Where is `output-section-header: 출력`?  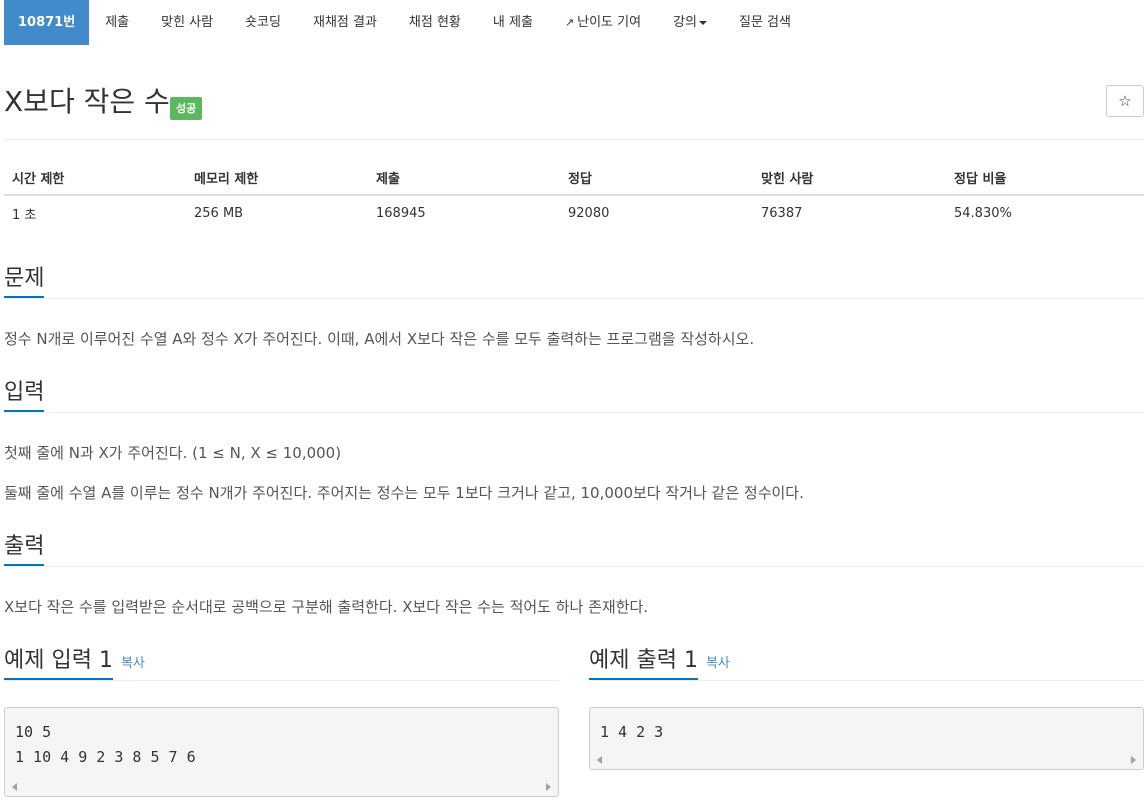 output-section-header: 출력 is located at coordinates (574, 549).